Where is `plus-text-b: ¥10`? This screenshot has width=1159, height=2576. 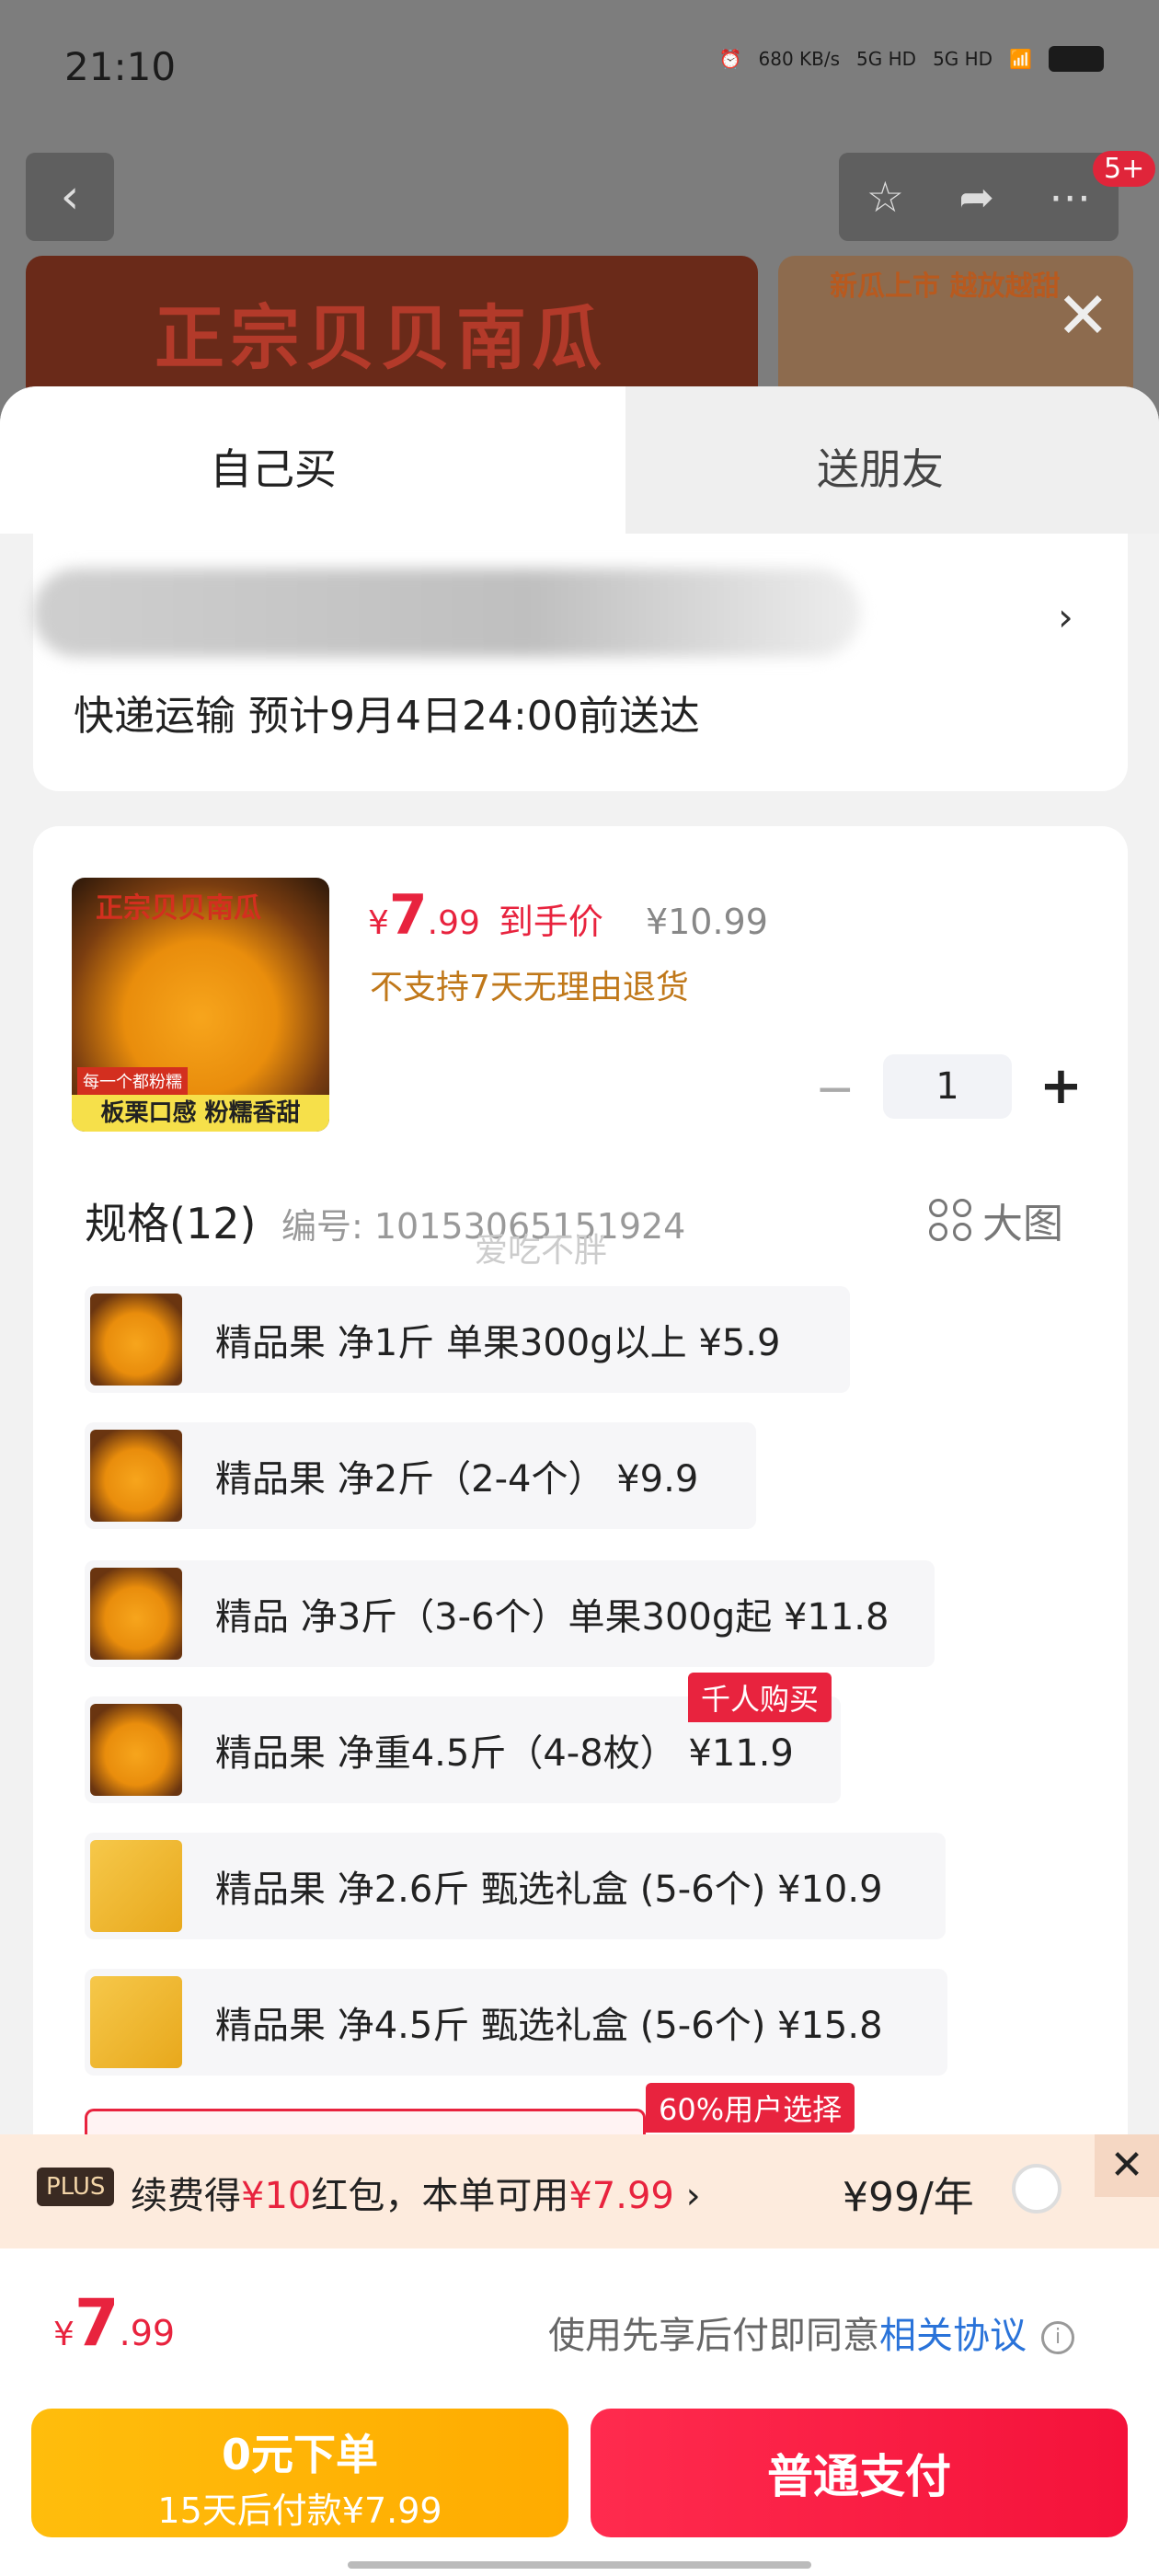
plus-text-b: ¥10 is located at coordinates (276, 2196).